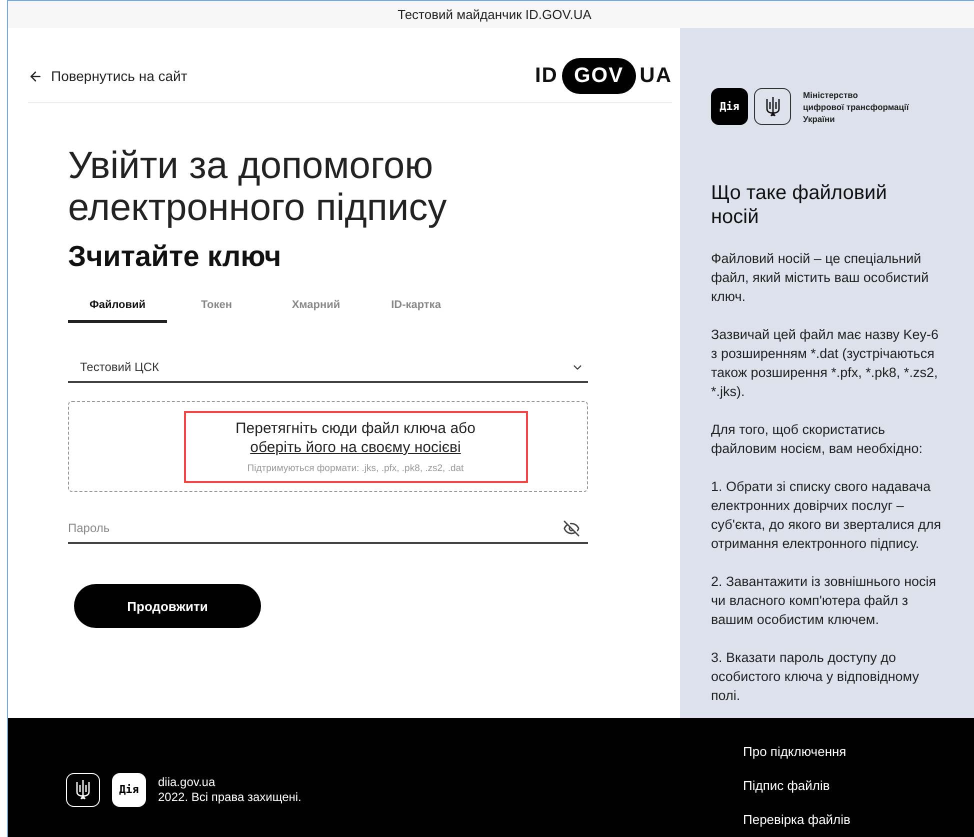  I want to click on footer-link: Перевірка файлів, so click(845, 819).